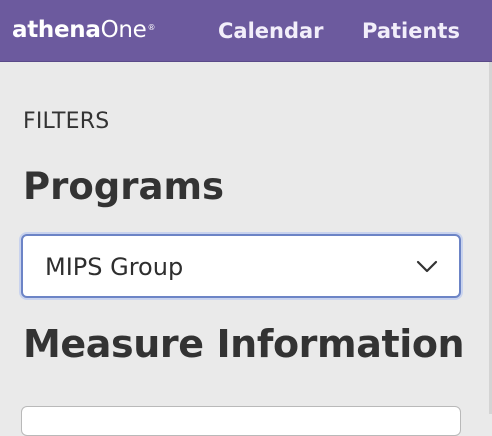 The width and height of the screenshot is (492, 436). What do you see at coordinates (123, 30) in the screenshot?
I see `logo-text-one: One` at bounding box center [123, 30].